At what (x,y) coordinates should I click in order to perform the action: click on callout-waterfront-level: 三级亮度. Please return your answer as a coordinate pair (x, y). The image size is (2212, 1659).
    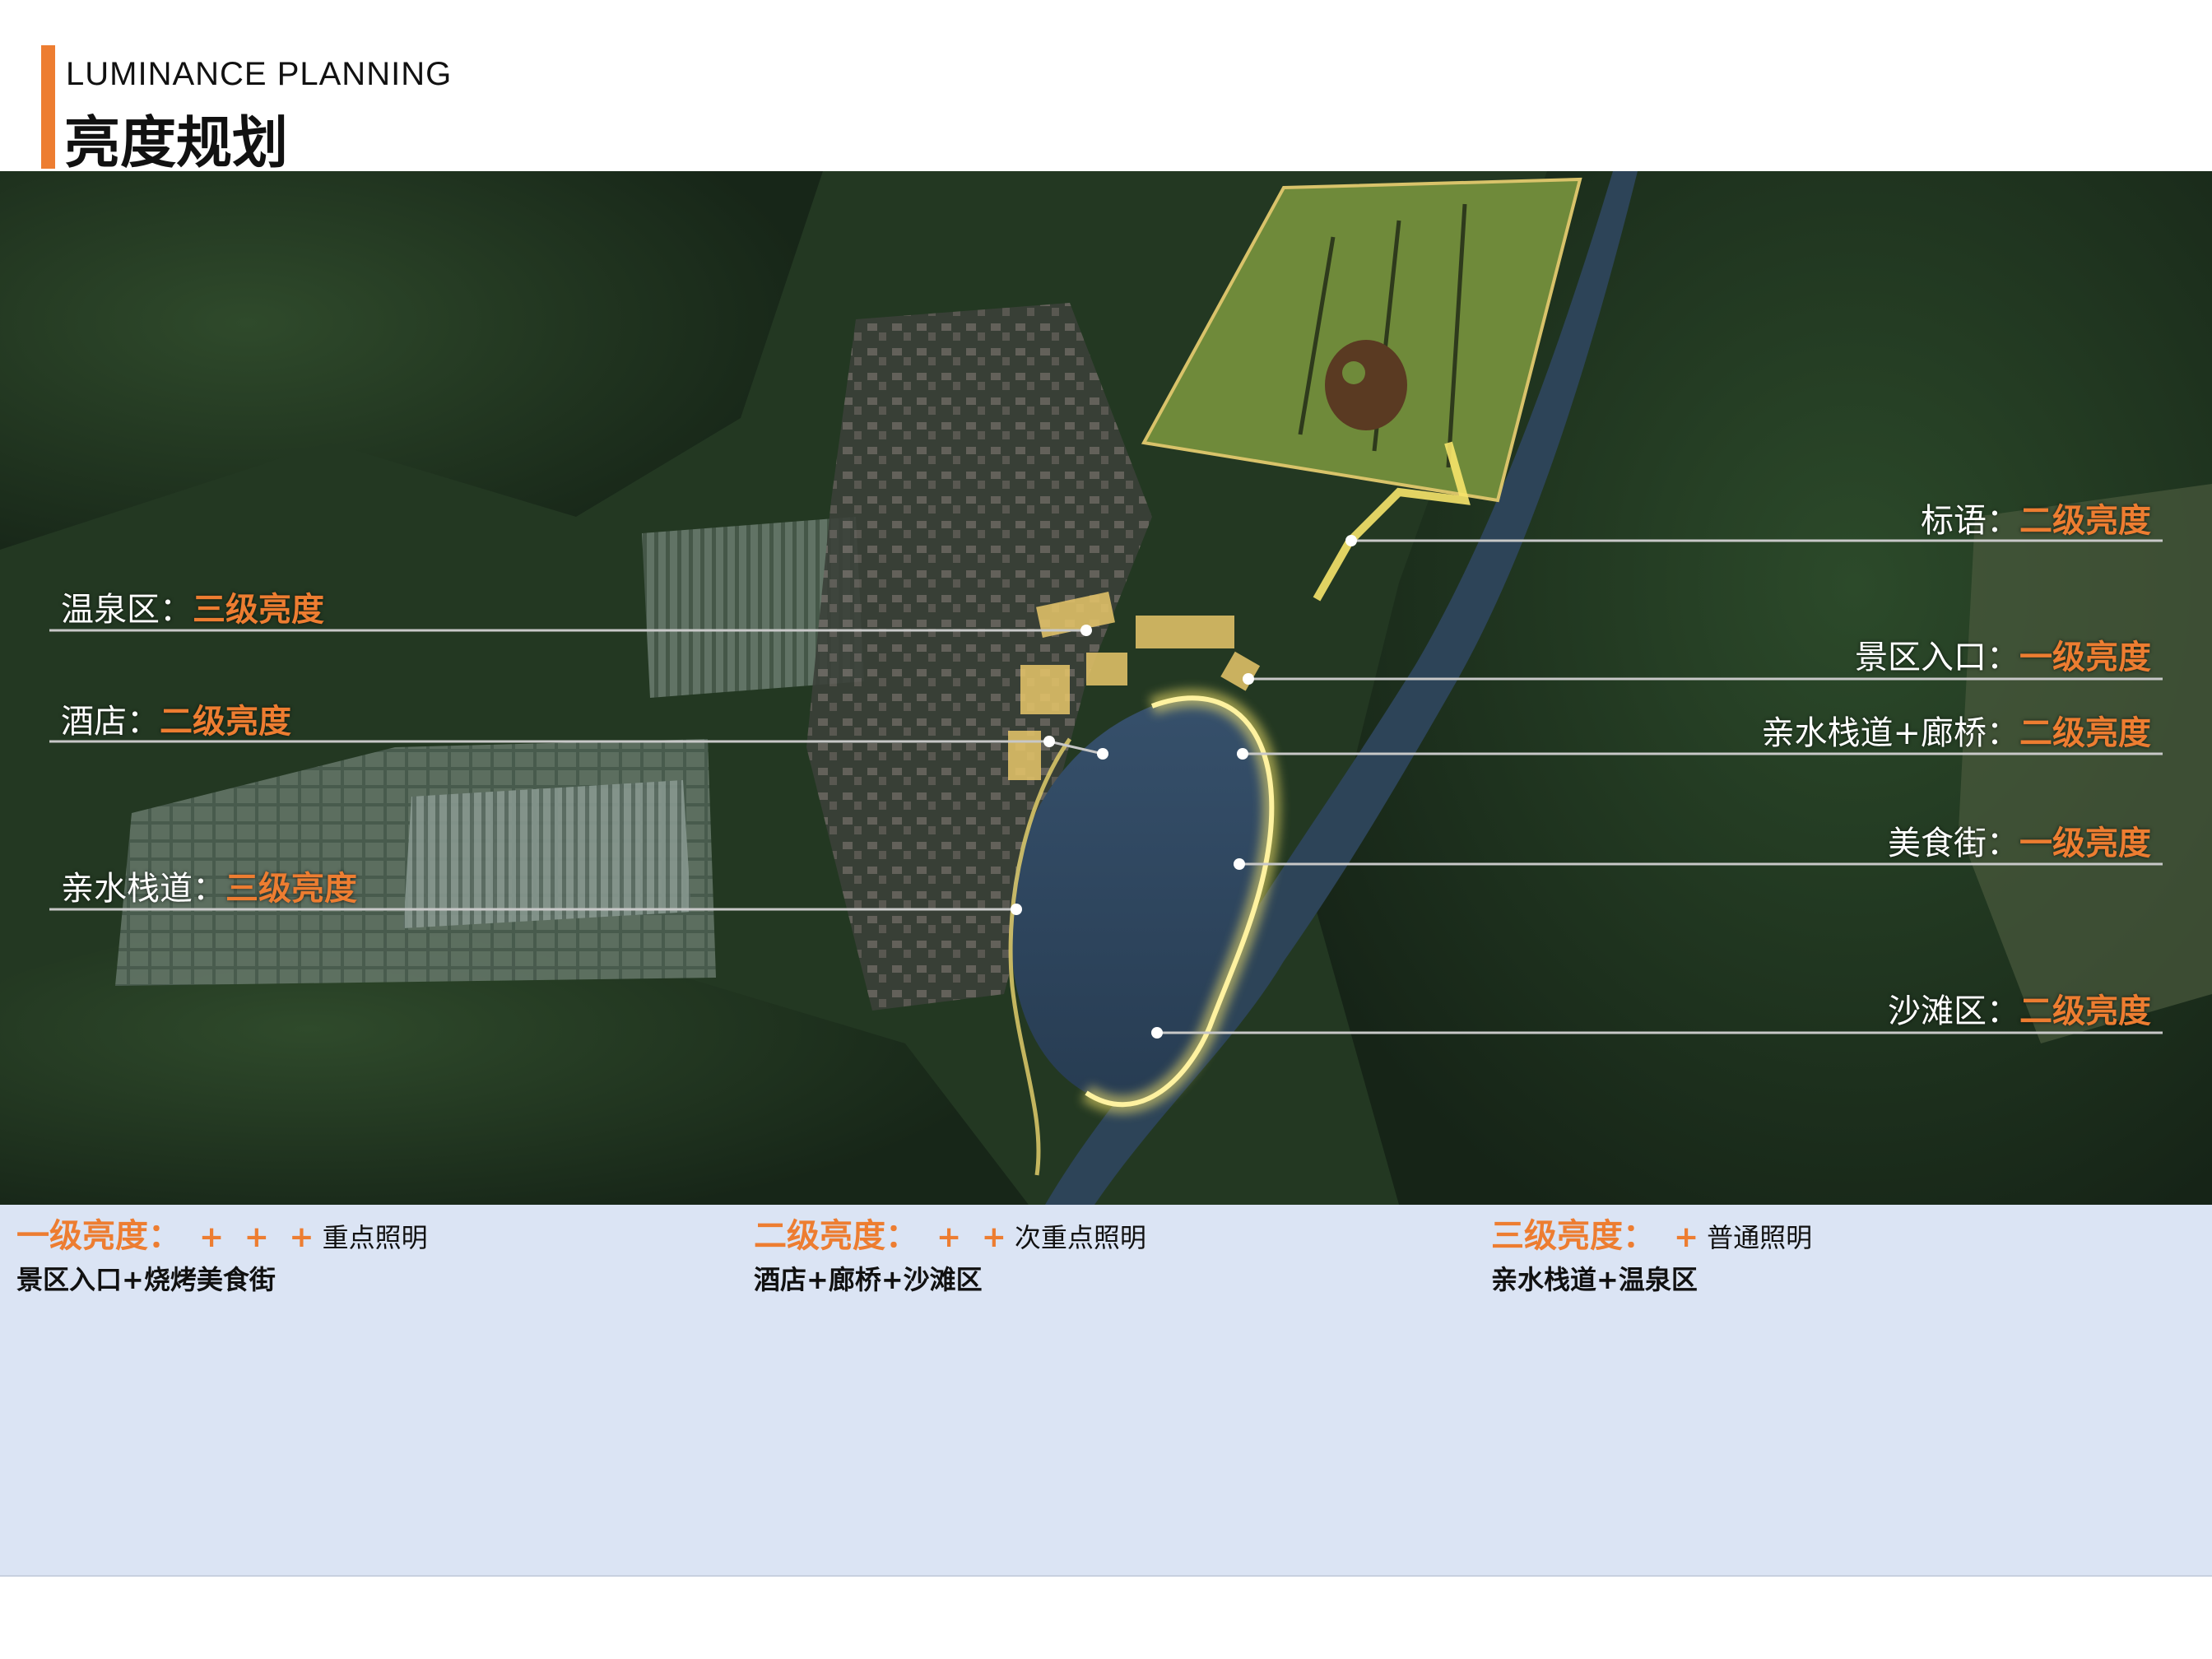
    Looking at the image, I should click on (291, 889).